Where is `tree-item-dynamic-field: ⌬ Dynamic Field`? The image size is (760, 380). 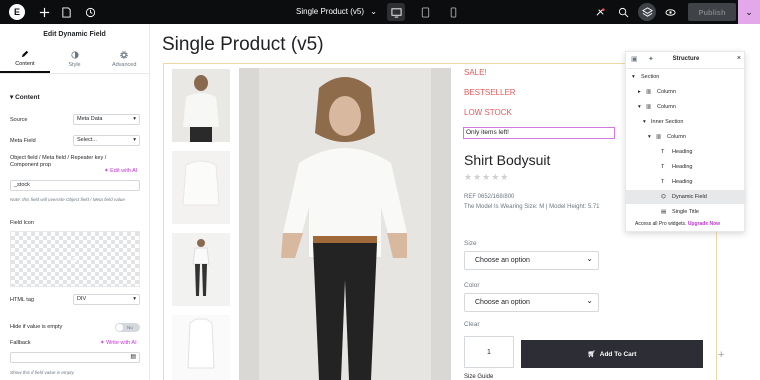 tree-item-dynamic-field: ⌬ Dynamic Field is located at coordinates (686, 197).